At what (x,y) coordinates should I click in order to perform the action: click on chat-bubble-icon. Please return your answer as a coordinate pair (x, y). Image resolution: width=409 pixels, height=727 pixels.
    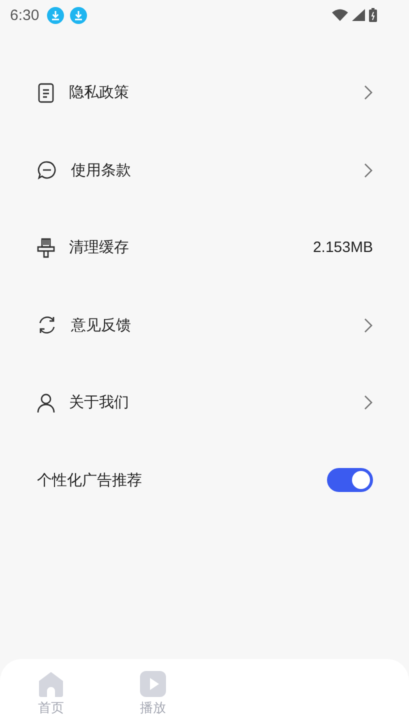
    Looking at the image, I should click on (47, 170).